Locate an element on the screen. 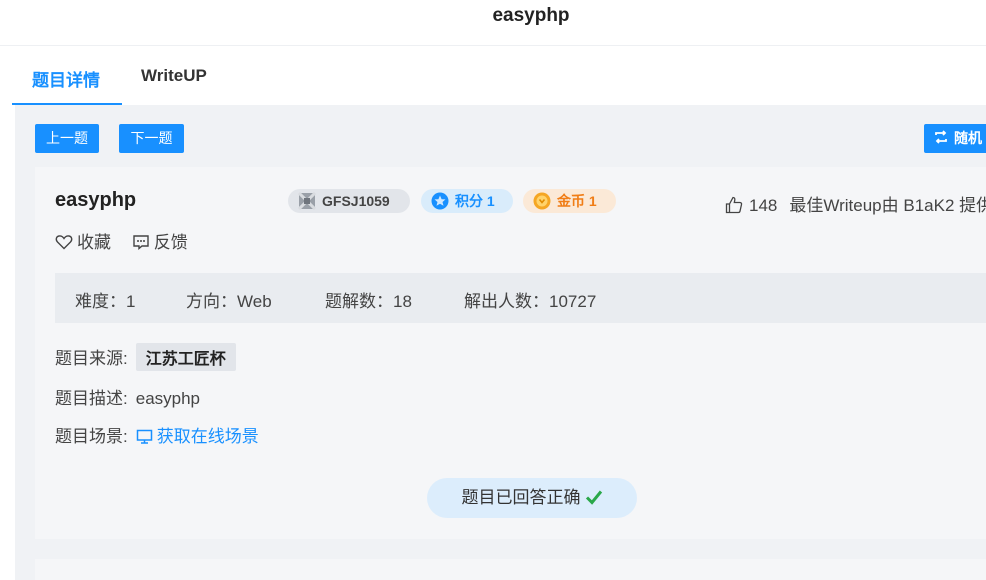 The image size is (986, 580). source-row: 题目来源: 江苏工匠杯 is located at coordinates (145, 357).